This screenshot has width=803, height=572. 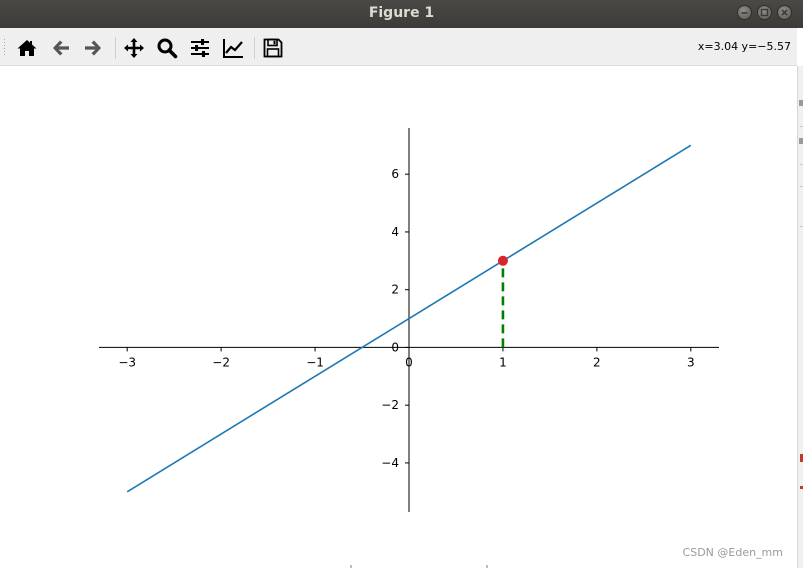 I want to click on magnifier-icon, so click(x=167, y=48).